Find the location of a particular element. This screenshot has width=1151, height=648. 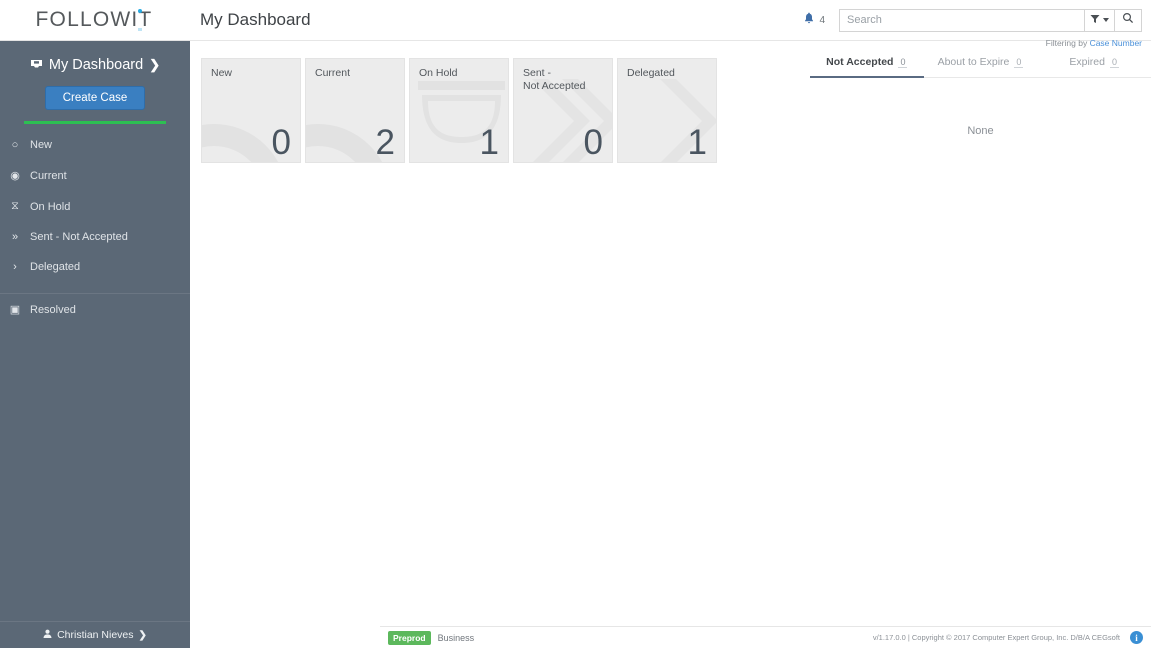

sidebar-item-label: Delegated is located at coordinates (55, 267).